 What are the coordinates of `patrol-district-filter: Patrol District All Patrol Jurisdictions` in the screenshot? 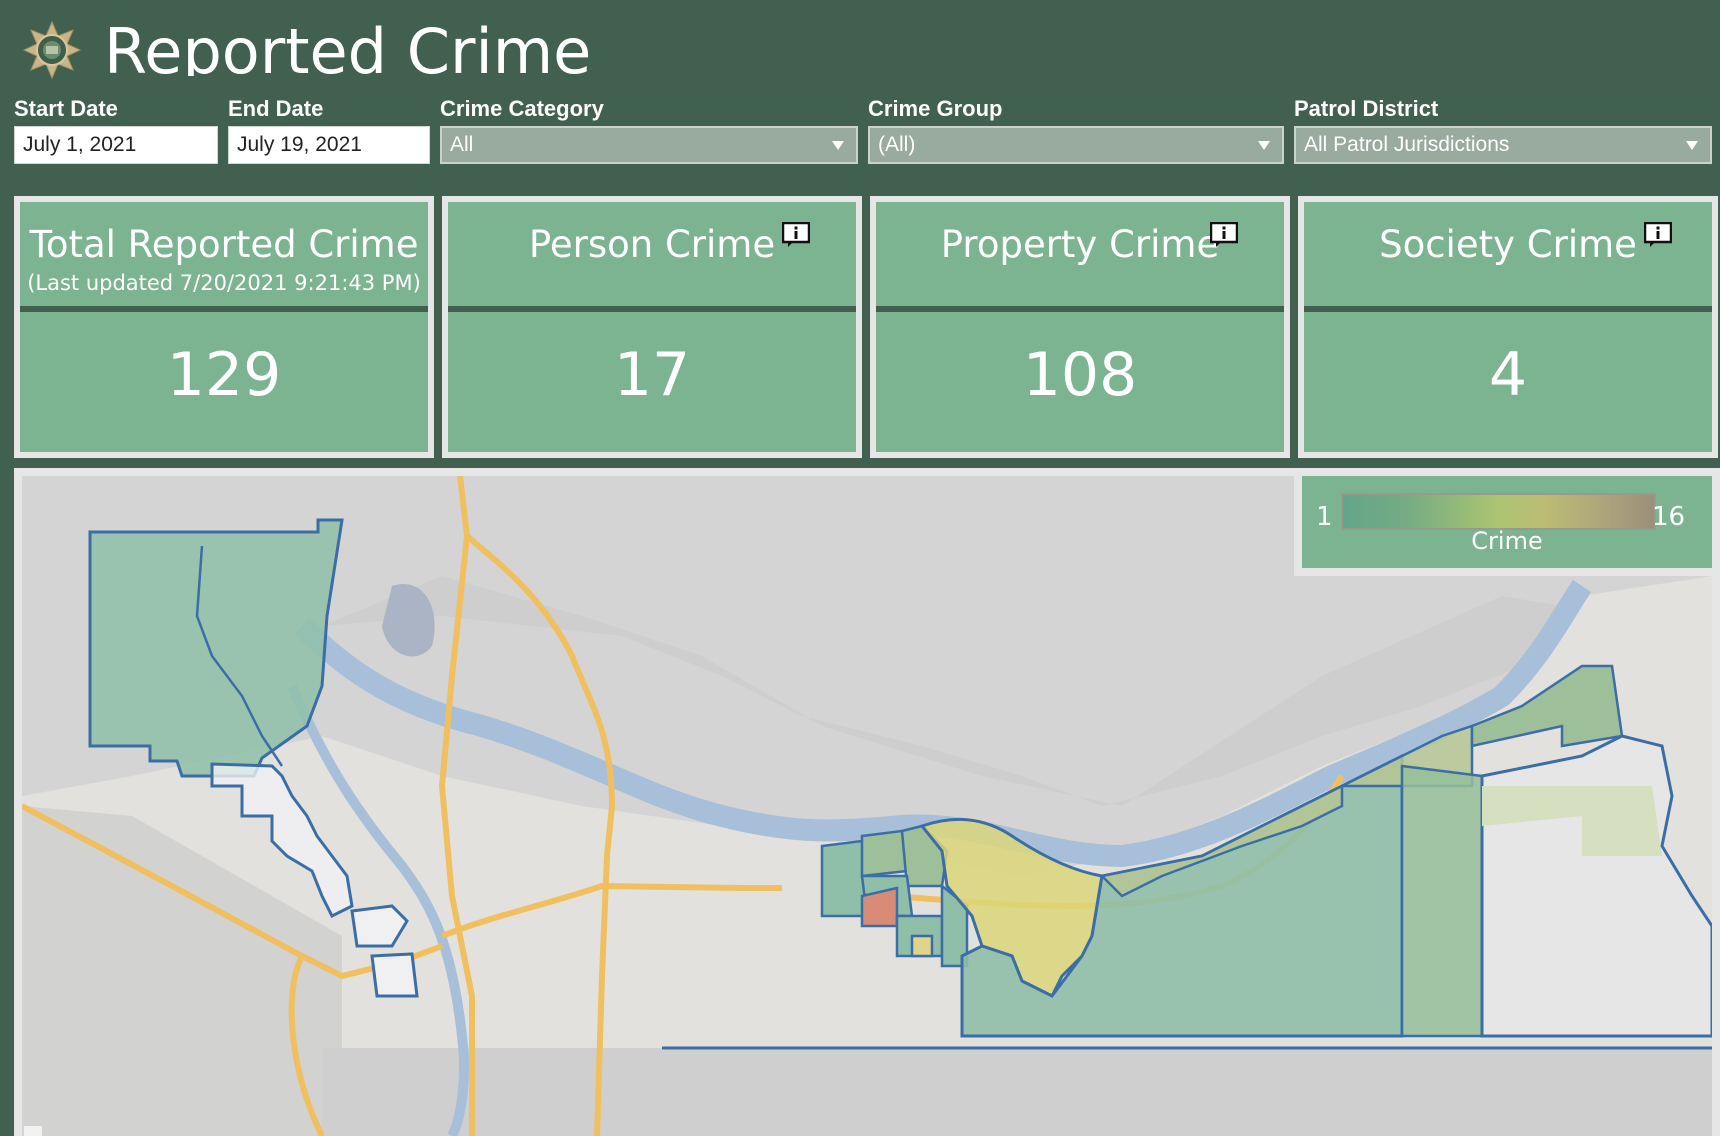 It's located at (1503, 130).